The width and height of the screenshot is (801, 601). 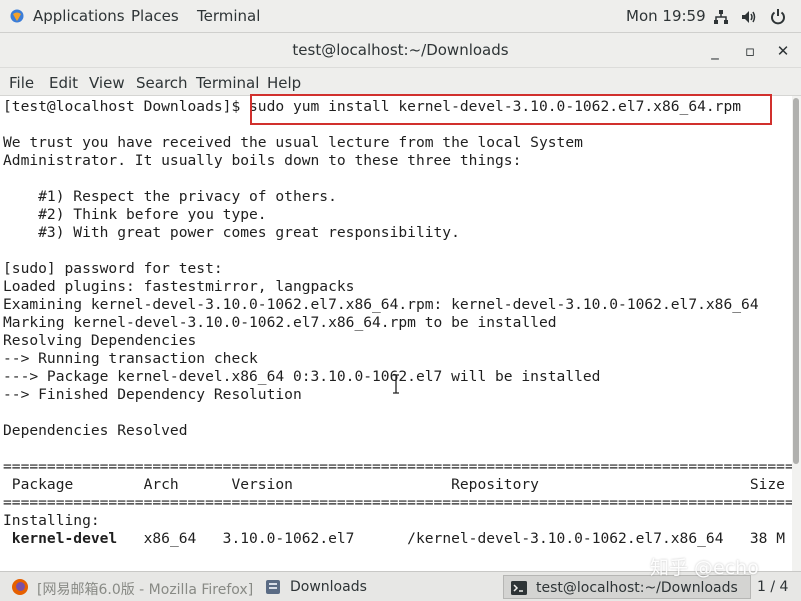 I want to click on taskbar-label: Downloads, so click(x=328, y=587).